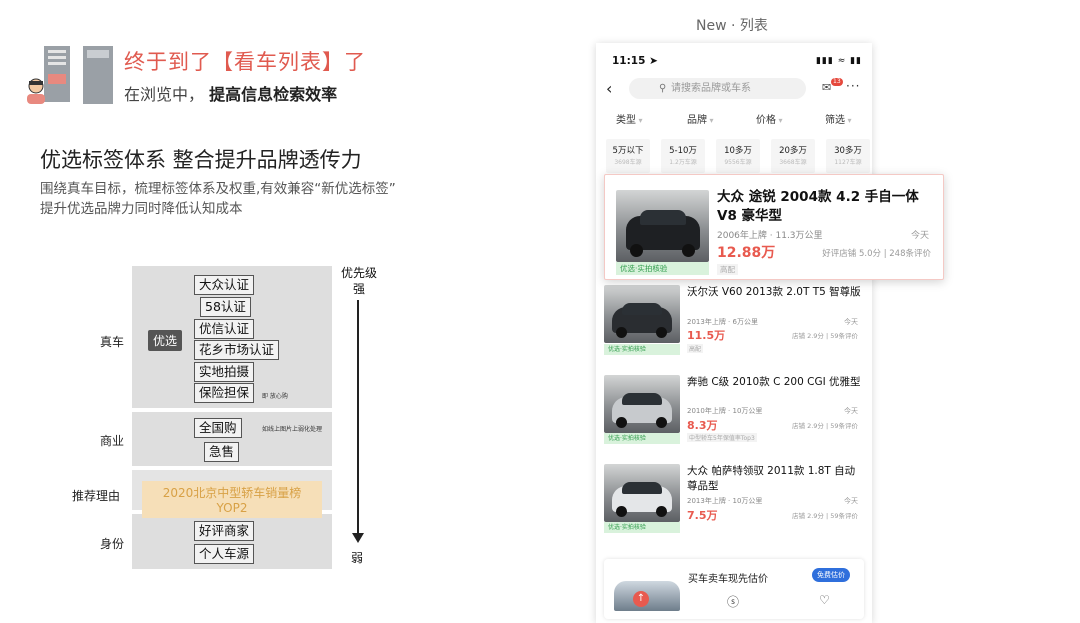 The width and height of the screenshot is (1080, 623). What do you see at coordinates (69, 75) in the screenshot?
I see `header-illustration` at bounding box center [69, 75].